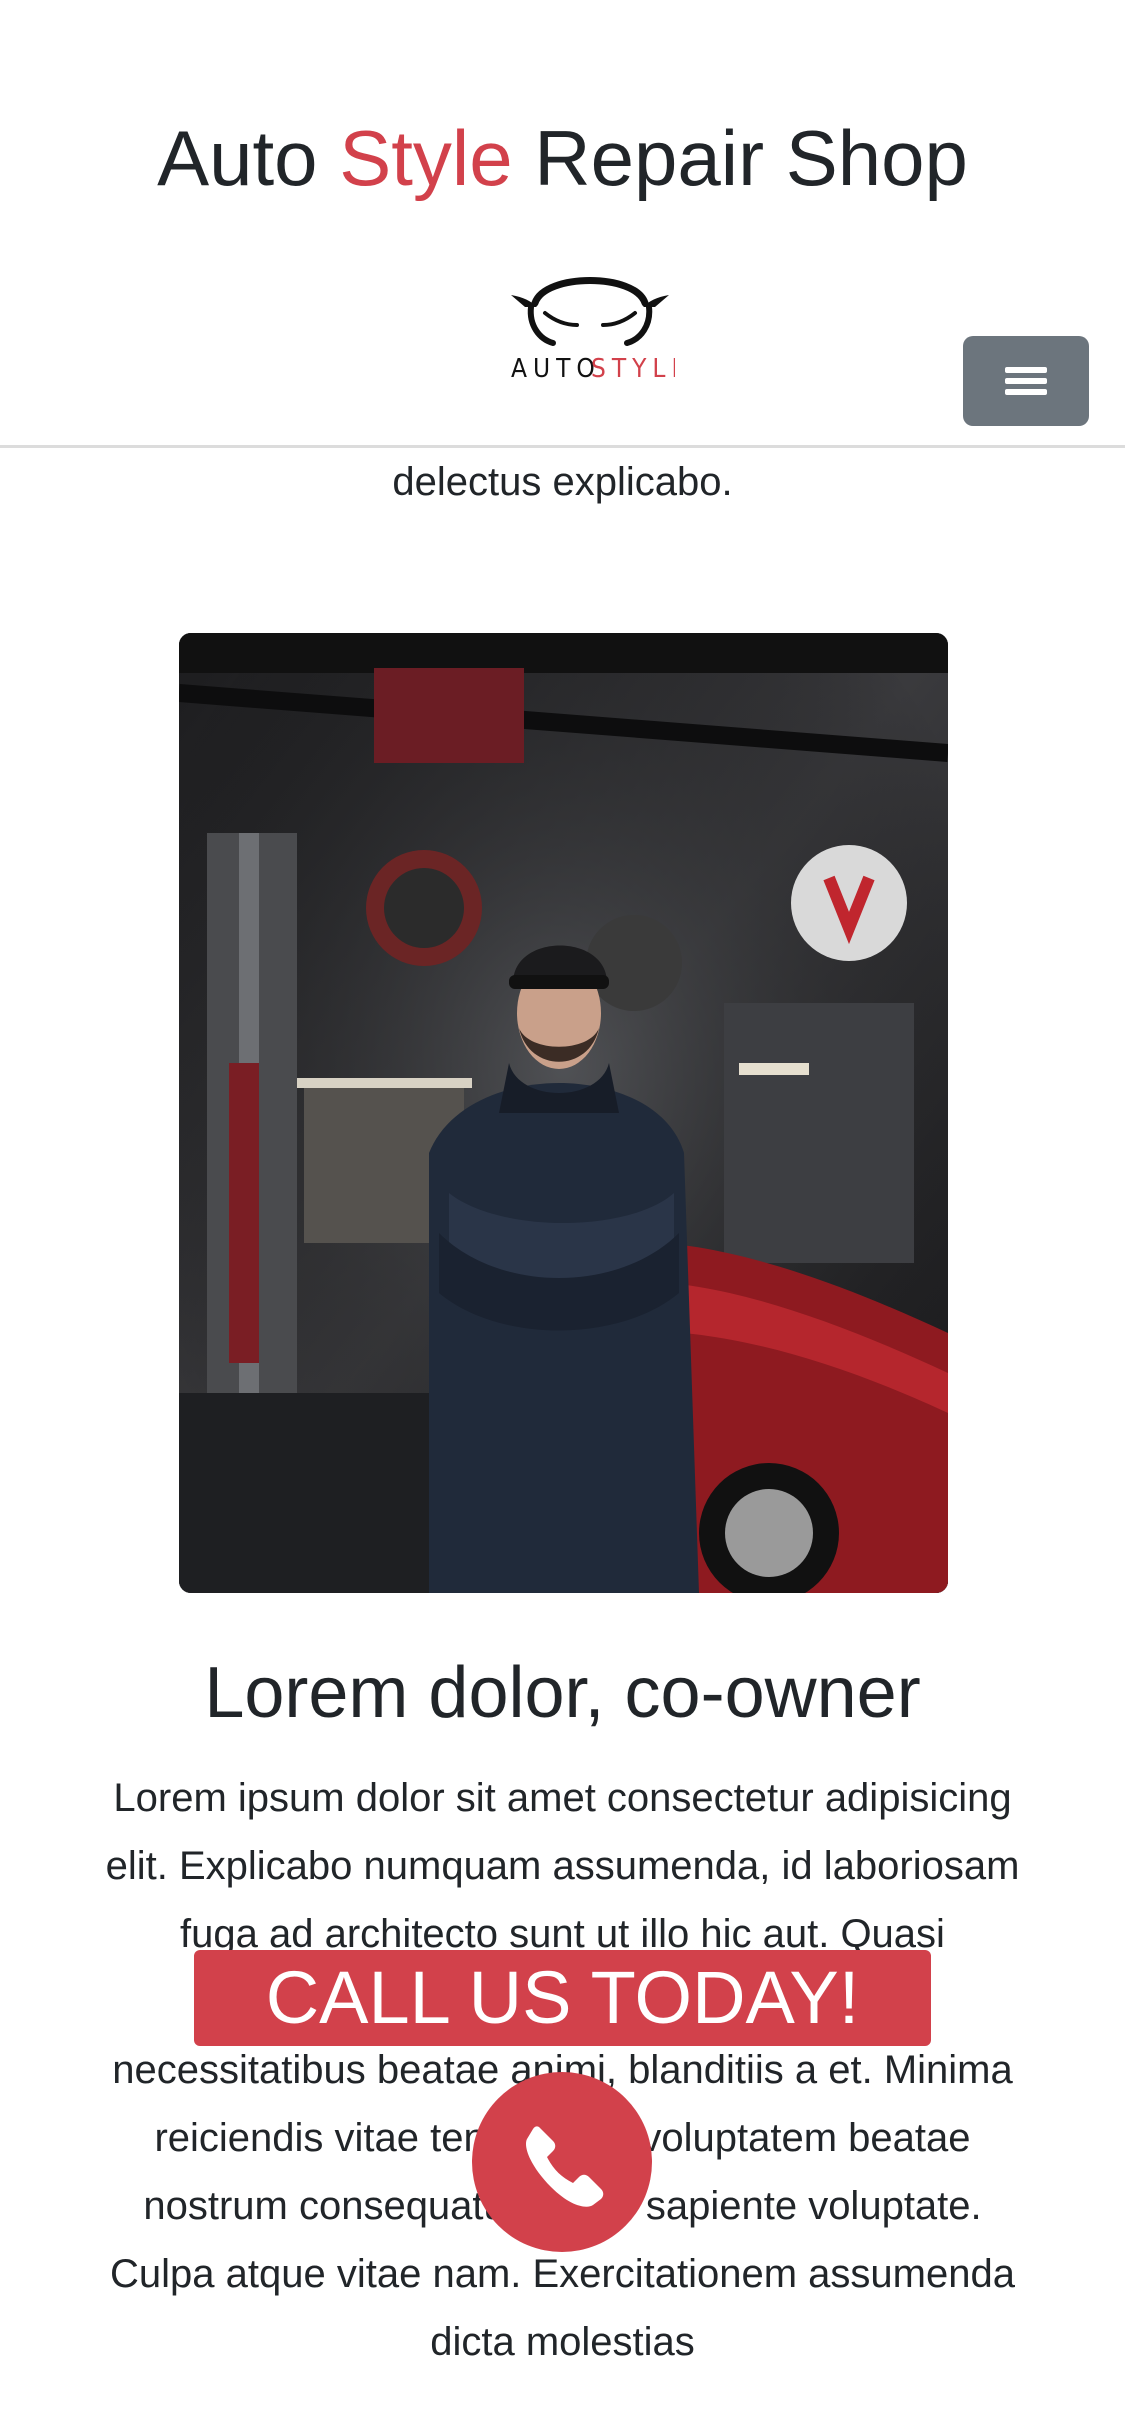  What do you see at coordinates (740, 158) in the screenshot?
I see `site-title-part2: Repair Shop` at bounding box center [740, 158].